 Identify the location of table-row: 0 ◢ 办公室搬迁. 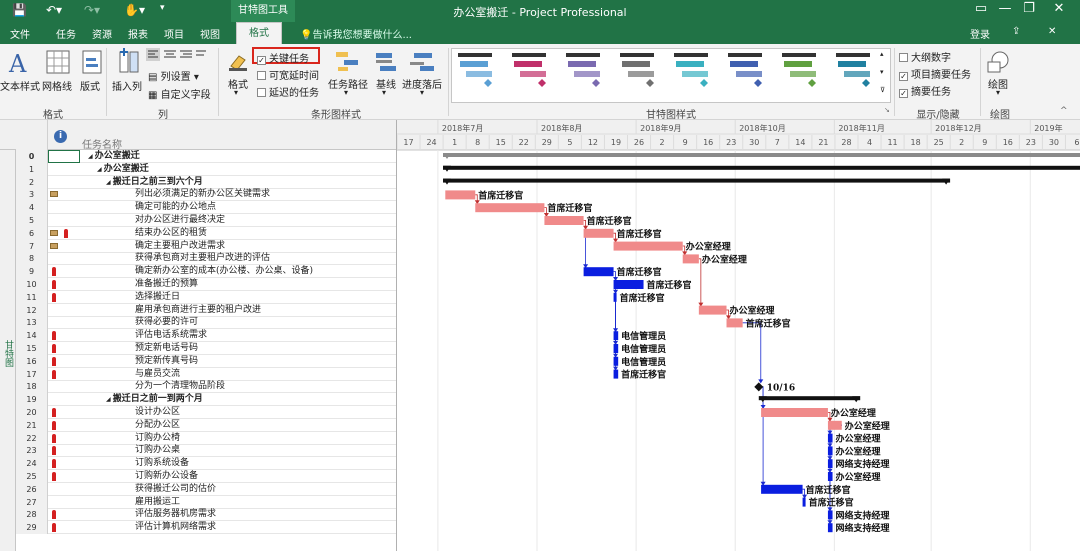
(206, 156).